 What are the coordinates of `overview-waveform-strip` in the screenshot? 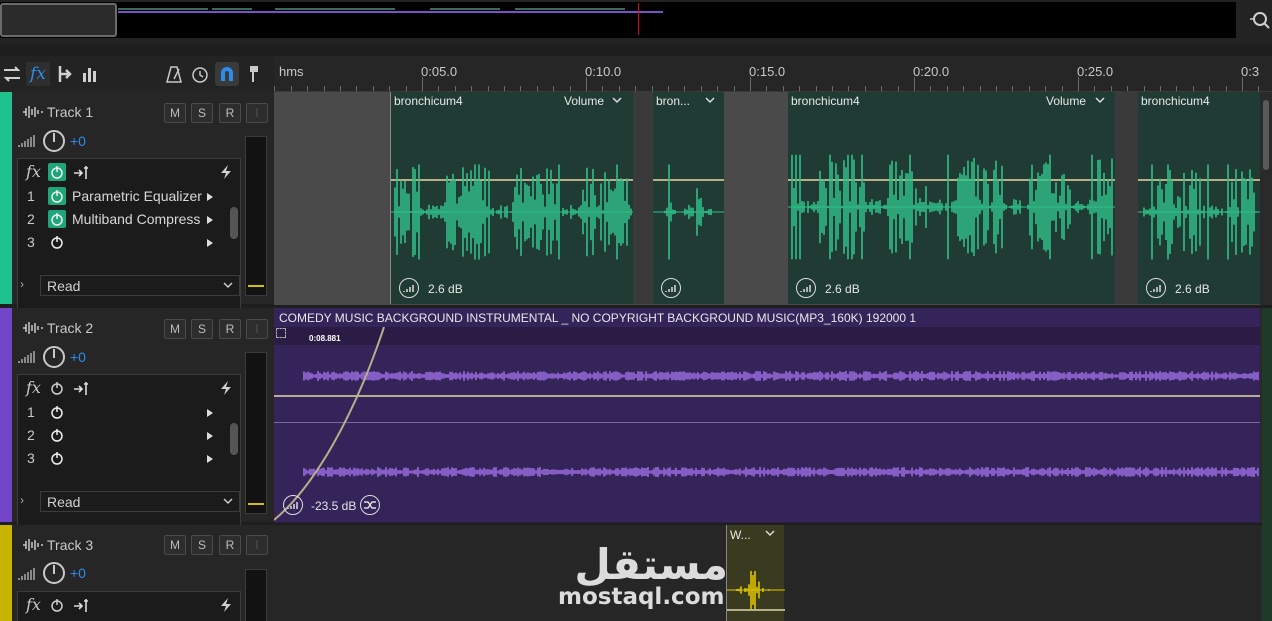 It's located at (618, 20).